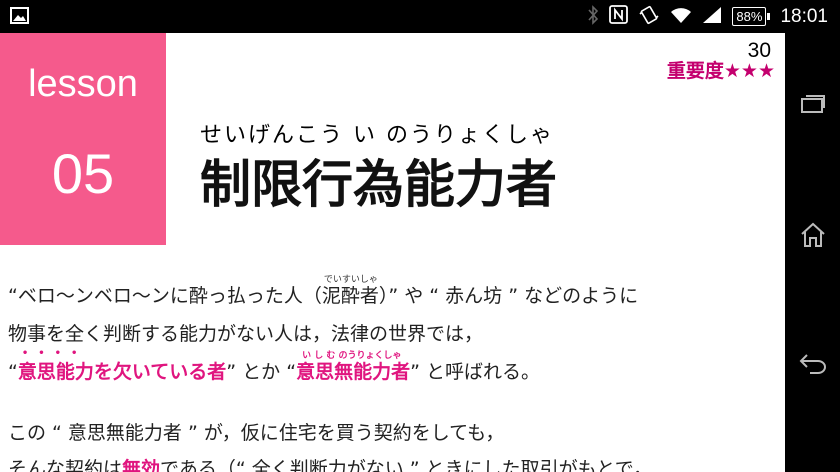 Image resolution: width=840 pixels, height=472 pixels. I want to click on recents-icon, so click(813, 105).